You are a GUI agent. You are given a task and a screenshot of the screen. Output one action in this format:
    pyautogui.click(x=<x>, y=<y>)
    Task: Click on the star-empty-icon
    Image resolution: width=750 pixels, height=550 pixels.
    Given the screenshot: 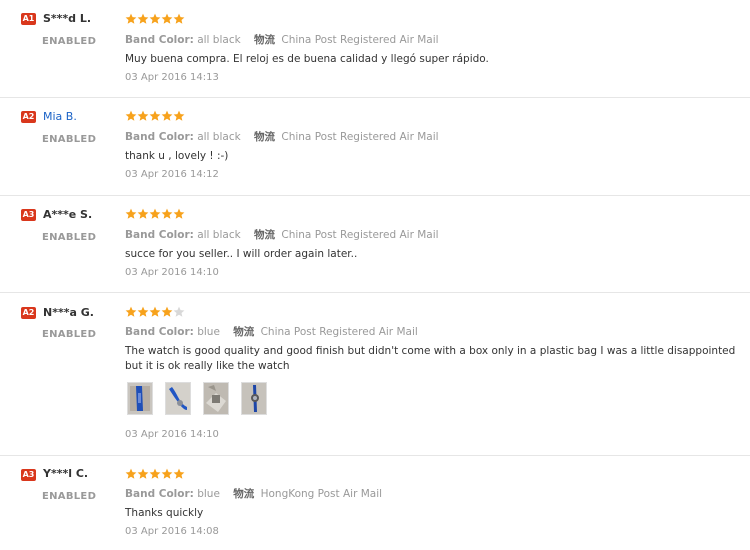 What is the action you would take?
    pyautogui.click(x=179, y=311)
    